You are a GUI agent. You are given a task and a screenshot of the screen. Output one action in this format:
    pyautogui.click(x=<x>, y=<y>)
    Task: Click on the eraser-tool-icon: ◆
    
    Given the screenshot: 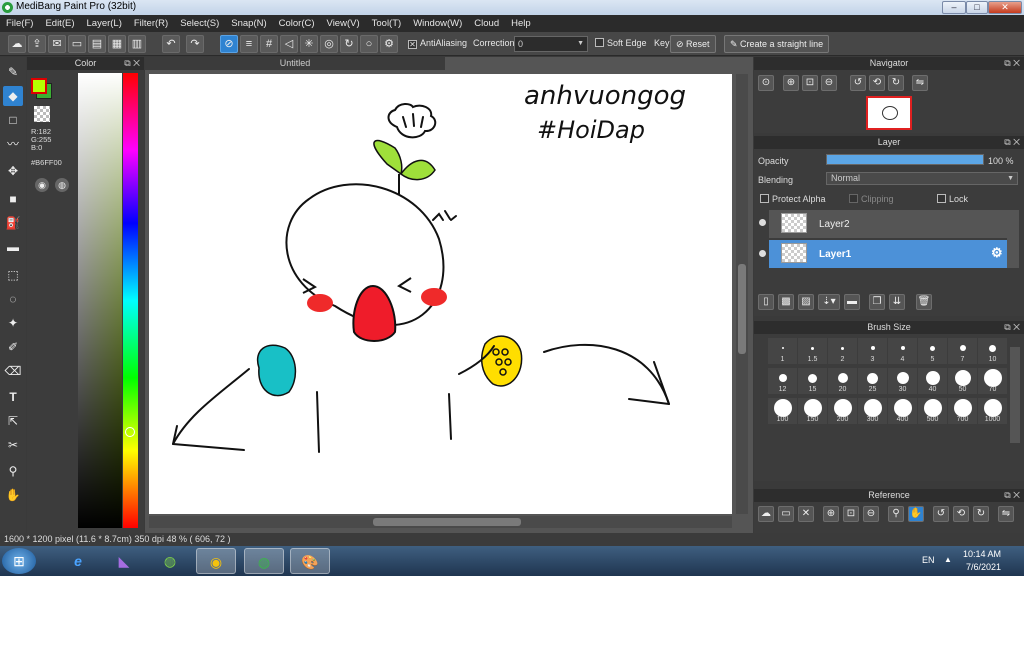 What is the action you would take?
    pyautogui.click(x=13, y=96)
    